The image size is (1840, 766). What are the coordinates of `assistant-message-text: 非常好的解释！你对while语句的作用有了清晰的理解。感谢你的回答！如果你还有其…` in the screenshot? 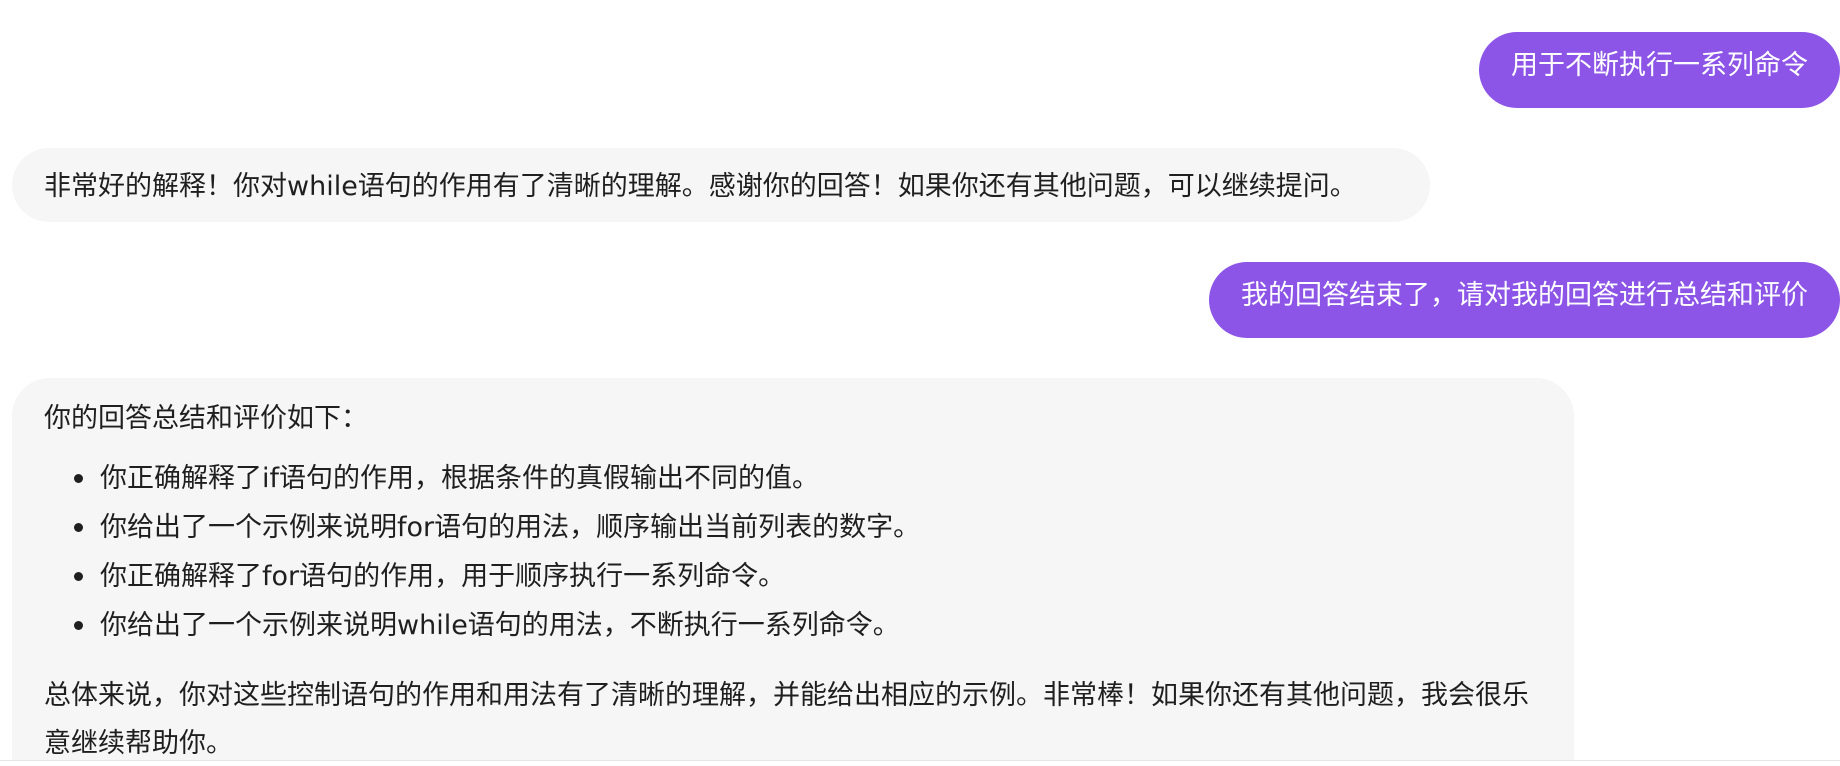 It's located at (700, 186).